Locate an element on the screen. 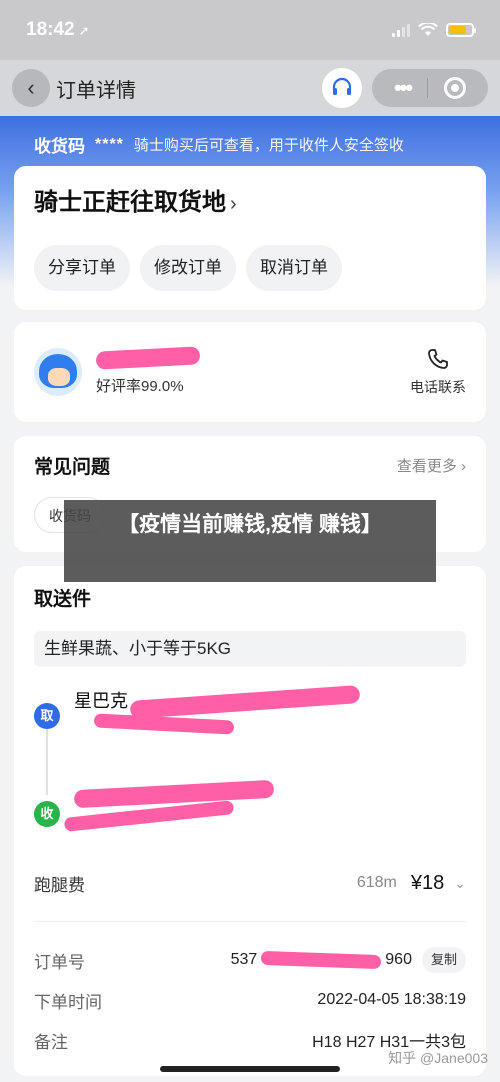 The image size is (500, 1082). faq-more-text: 查看更多 is located at coordinates (426, 466).